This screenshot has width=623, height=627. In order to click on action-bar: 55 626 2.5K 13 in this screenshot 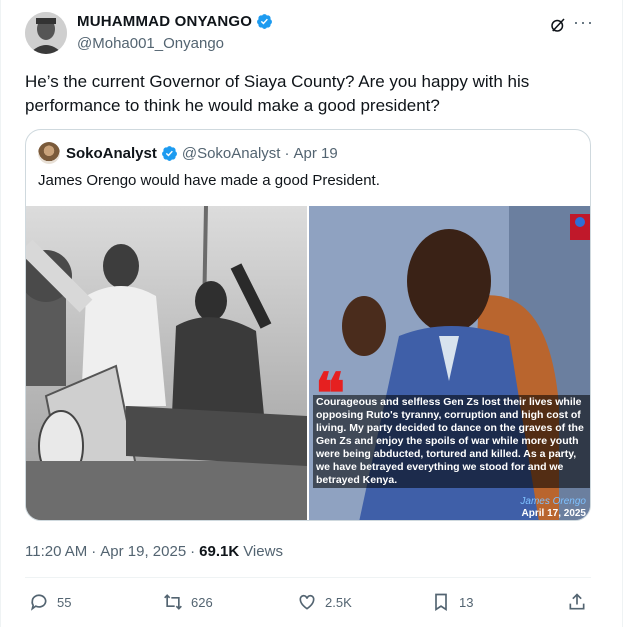, I will do `click(308, 604)`.